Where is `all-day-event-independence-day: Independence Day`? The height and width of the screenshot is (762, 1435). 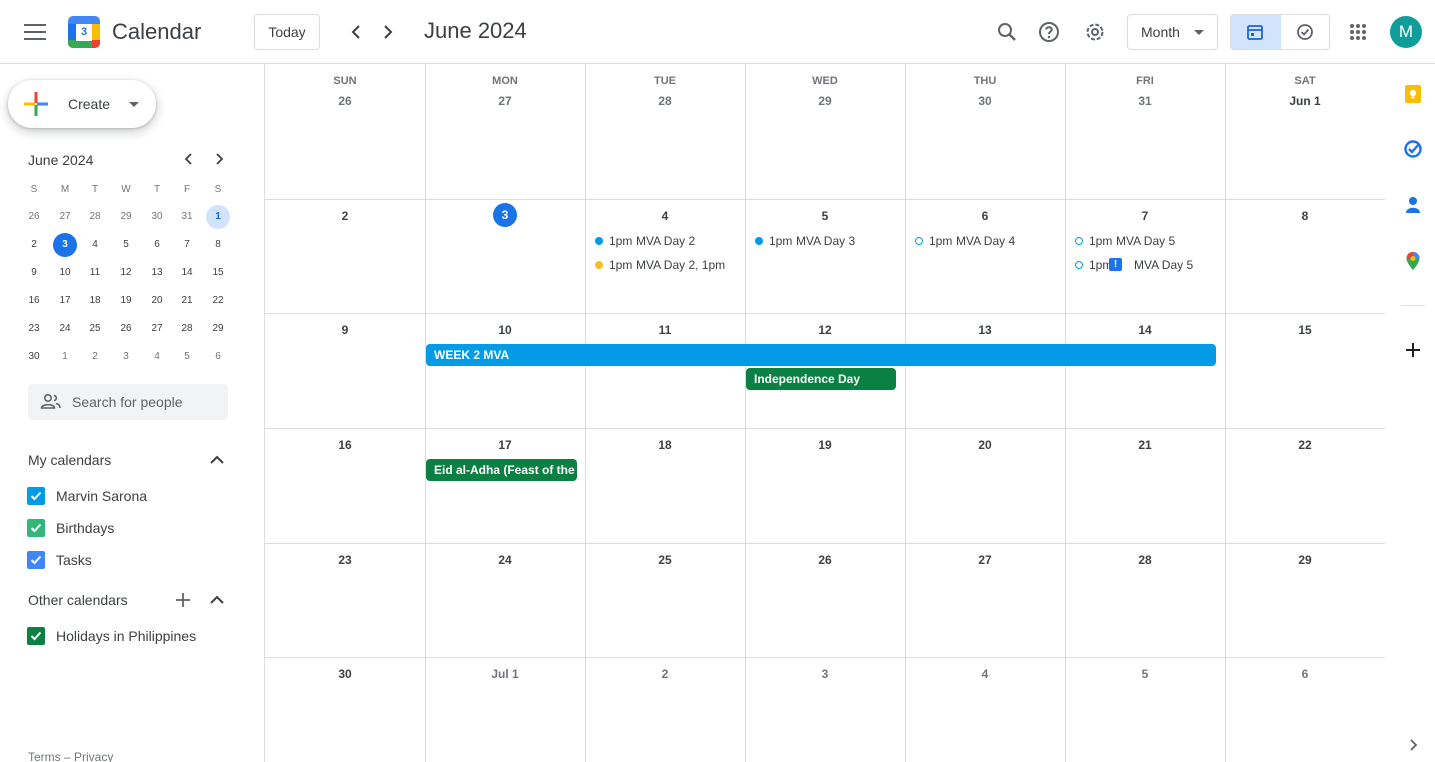
all-day-event-independence-day: Independence Day is located at coordinates (821, 379).